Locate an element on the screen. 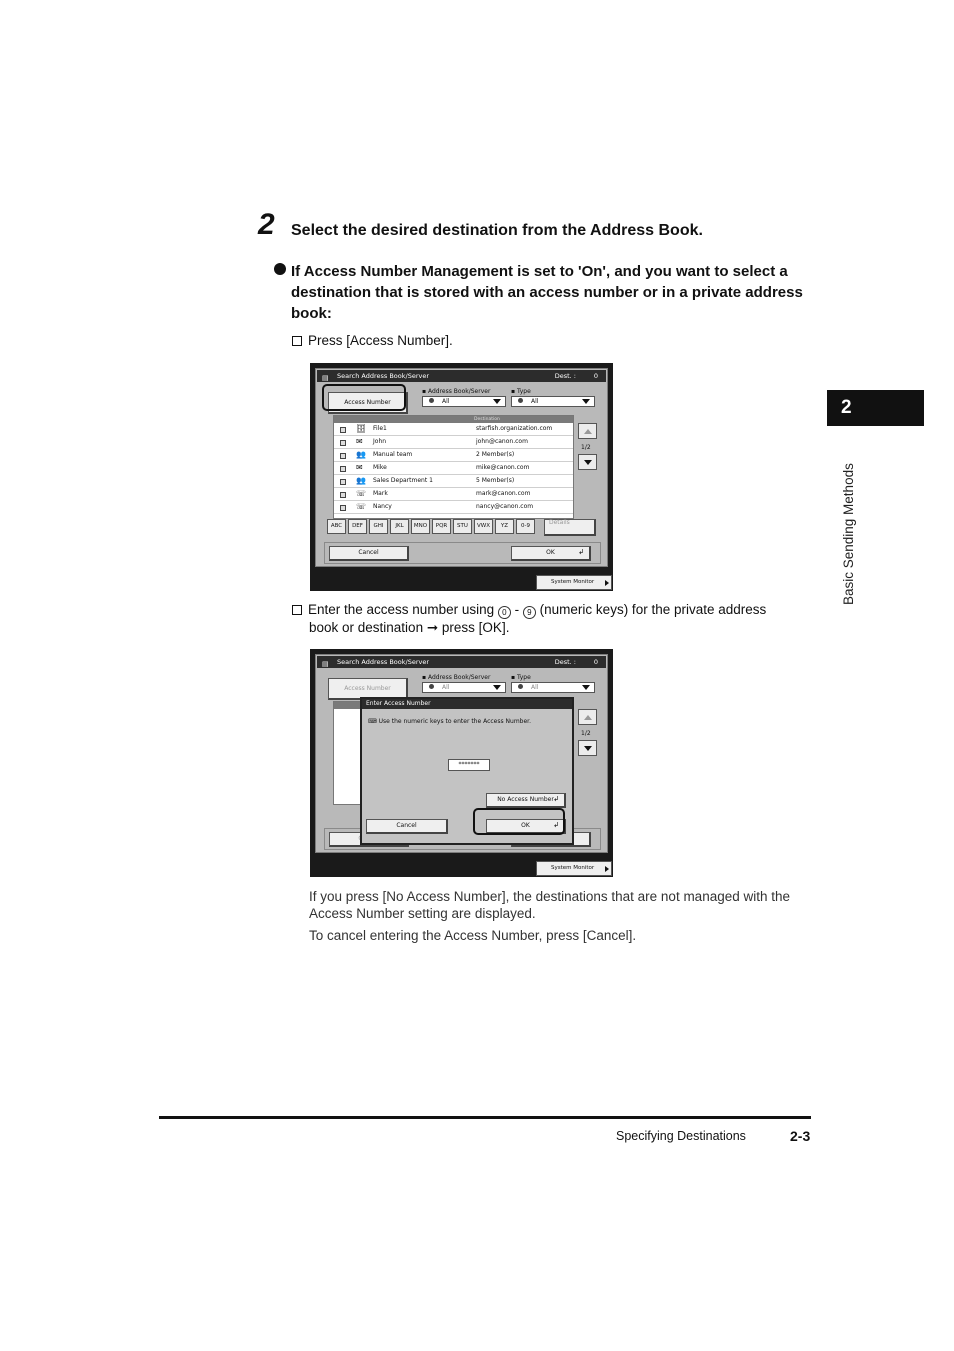  ok-button: OK ↲ is located at coordinates (551, 553).